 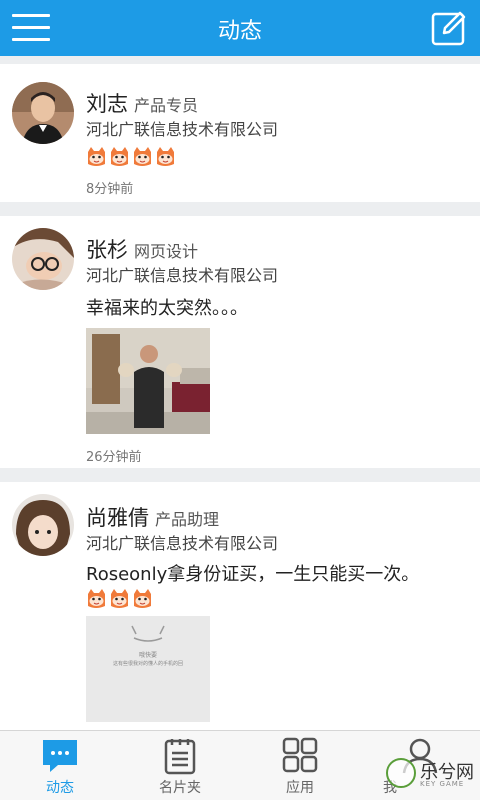 I want to click on page-title: 动态, so click(x=239, y=31).